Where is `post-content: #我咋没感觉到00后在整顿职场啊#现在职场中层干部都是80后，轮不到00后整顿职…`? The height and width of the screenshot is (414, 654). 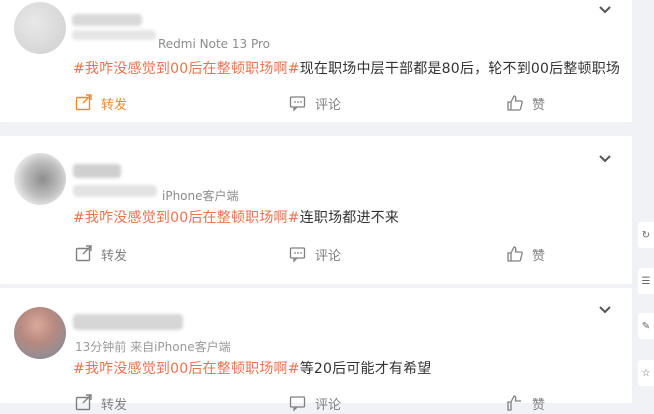
post-content: #我咋没感觉到00后在整顿职场啊#现在职场中层干部都是80后，轮不到00后整顿职… is located at coordinates (346, 68).